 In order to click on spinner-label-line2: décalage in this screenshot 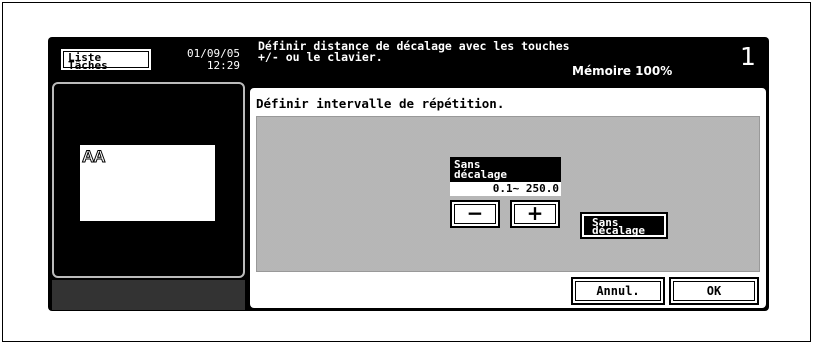, I will do `click(480, 174)`.